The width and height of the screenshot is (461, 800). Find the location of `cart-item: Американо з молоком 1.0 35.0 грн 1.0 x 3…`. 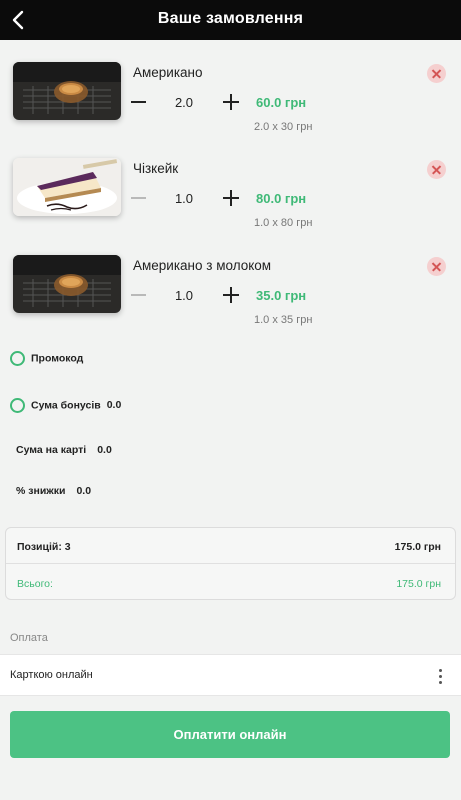

cart-item: Американо з молоком 1.0 35.0 грн 1.0 x 3… is located at coordinates (230, 300).